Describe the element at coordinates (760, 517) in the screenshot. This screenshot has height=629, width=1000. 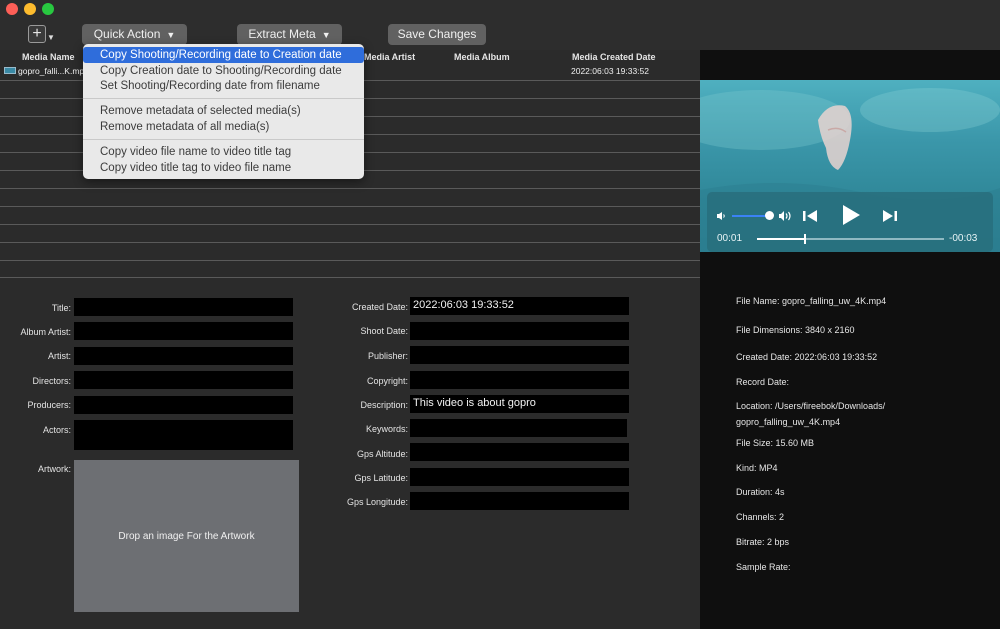
I see `info-channels: Channels: 2` at that location.